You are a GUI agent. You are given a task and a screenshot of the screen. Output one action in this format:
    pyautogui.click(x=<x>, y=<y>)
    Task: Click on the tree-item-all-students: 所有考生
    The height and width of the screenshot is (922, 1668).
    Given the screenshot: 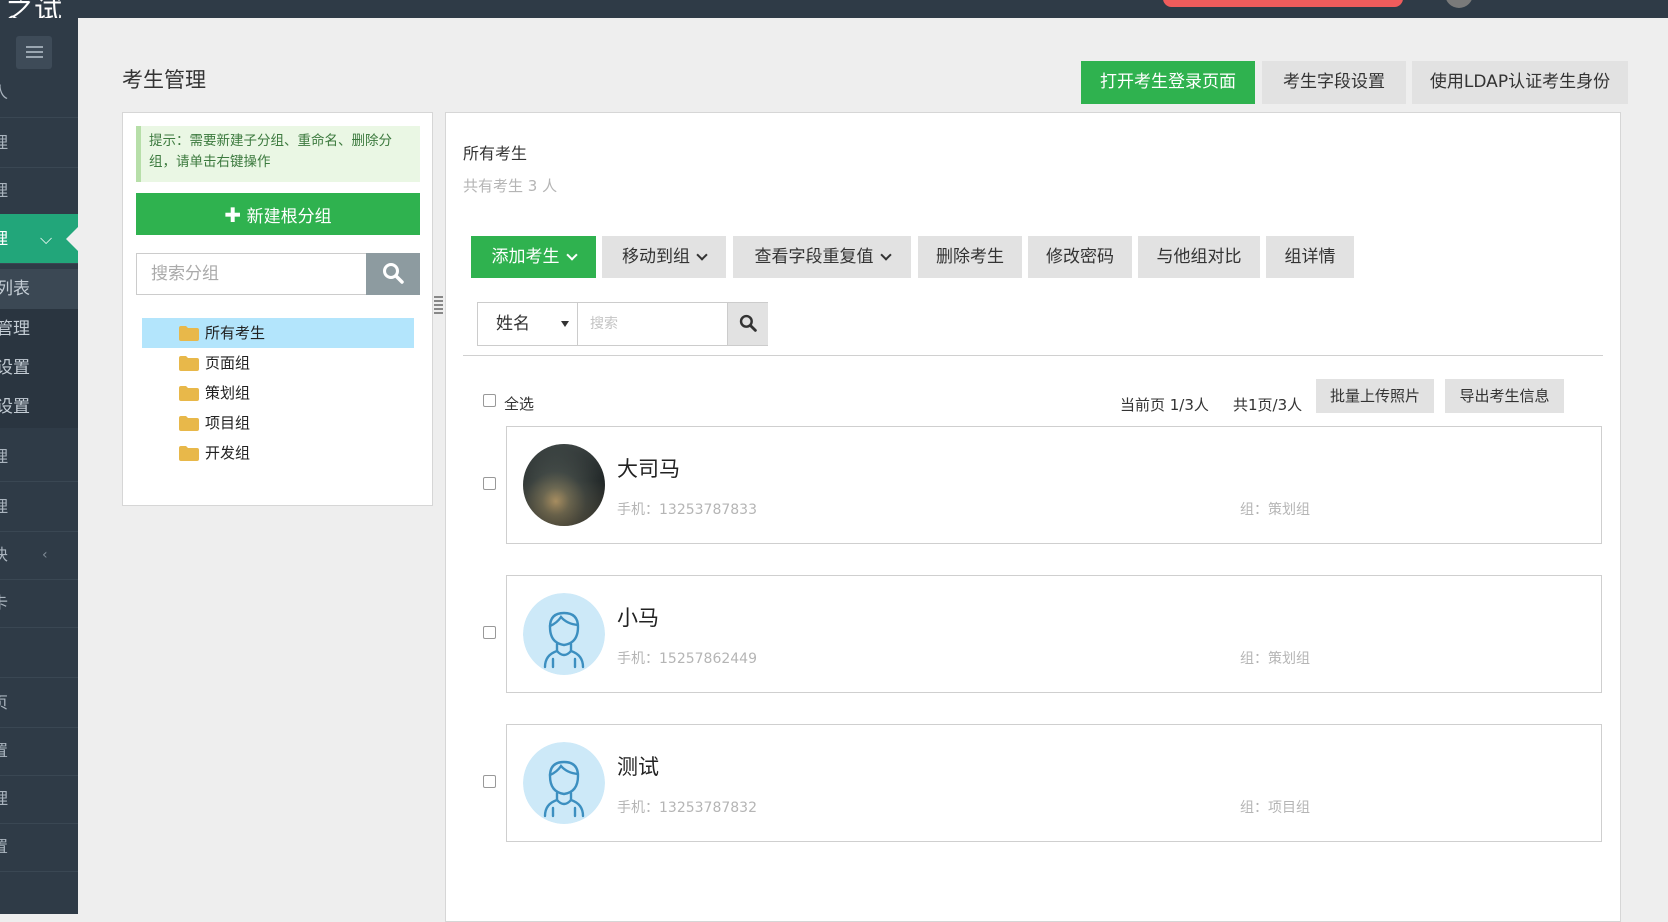 What is the action you would take?
    pyautogui.click(x=278, y=333)
    